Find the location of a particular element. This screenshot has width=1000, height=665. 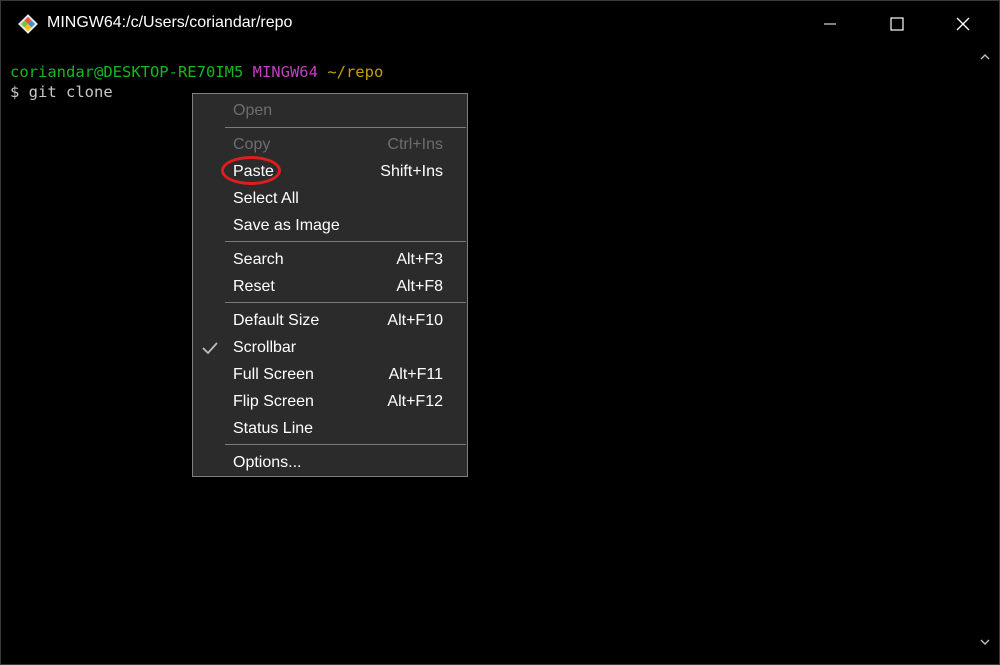

minimize-button is located at coordinates (830, 23).